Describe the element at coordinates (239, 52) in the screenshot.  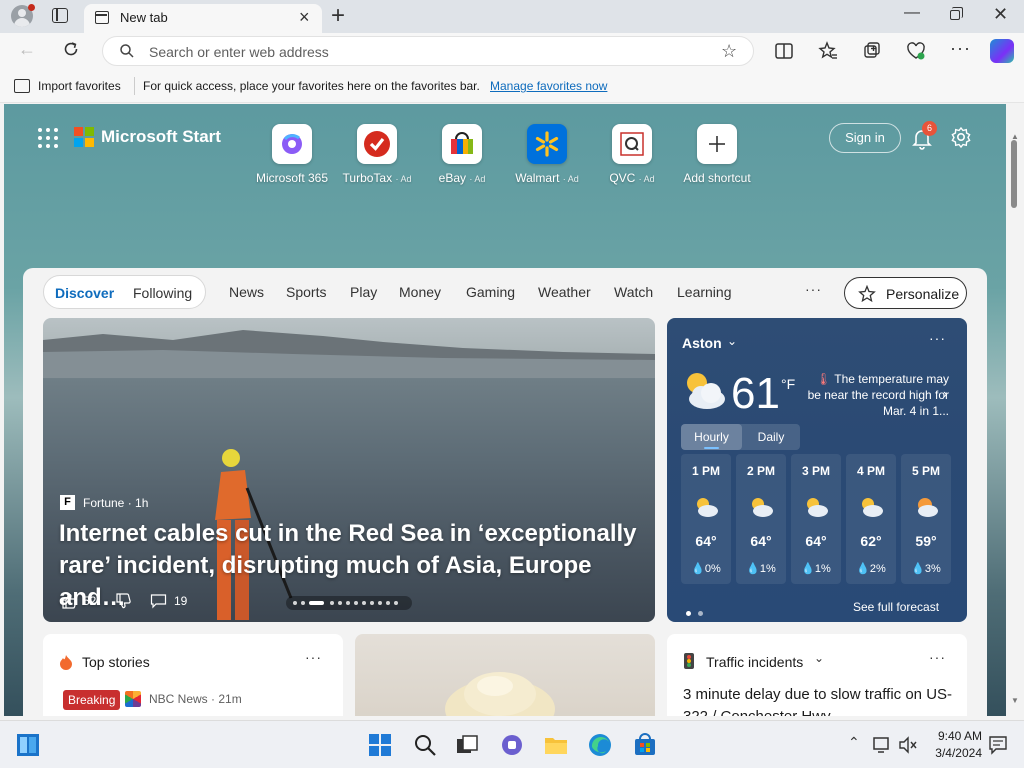
I see `address-input: Search or enter web address` at that location.